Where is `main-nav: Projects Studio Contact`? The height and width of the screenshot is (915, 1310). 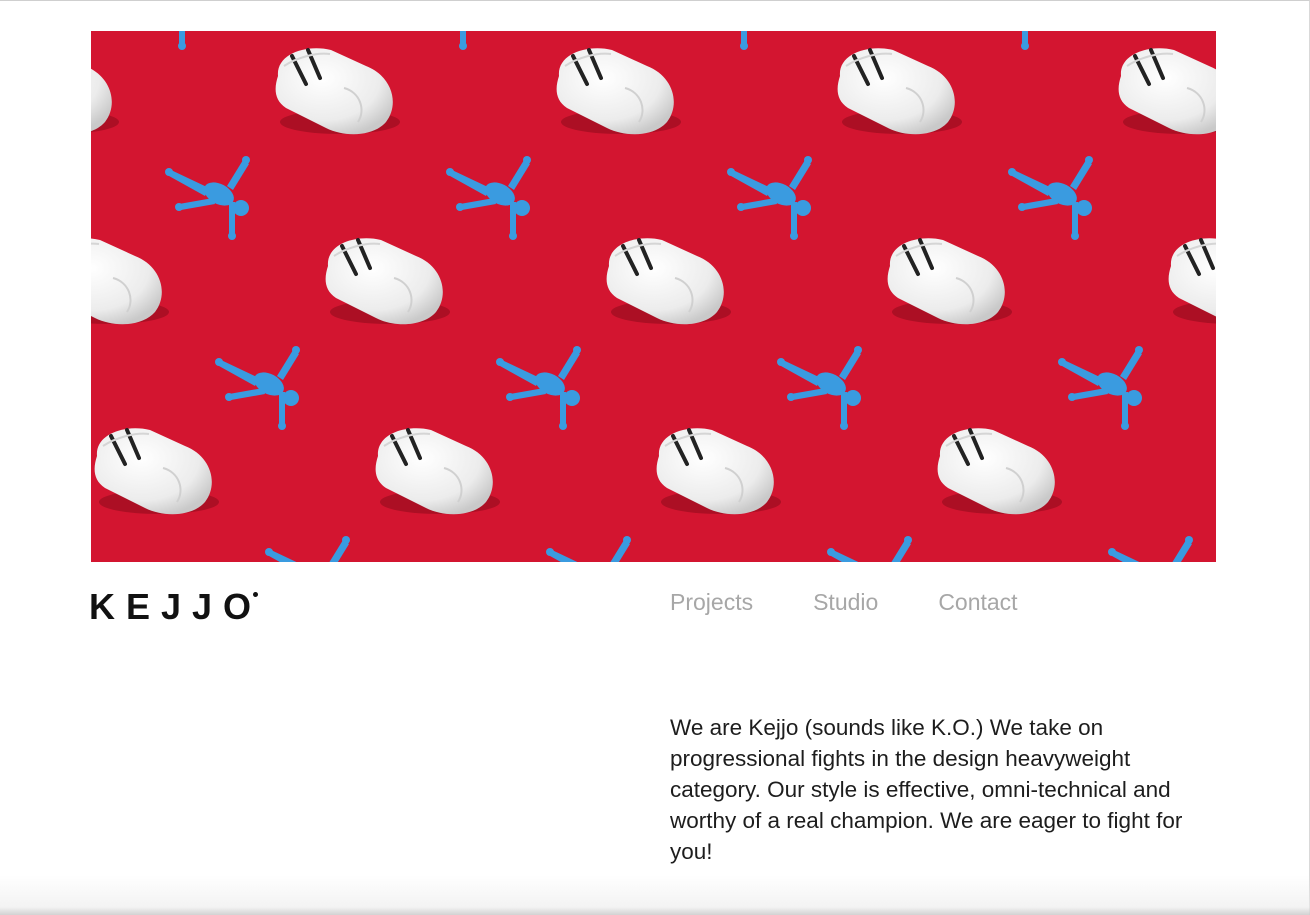 main-nav: Projects Studio Contact is located at coordinates (844, 602).